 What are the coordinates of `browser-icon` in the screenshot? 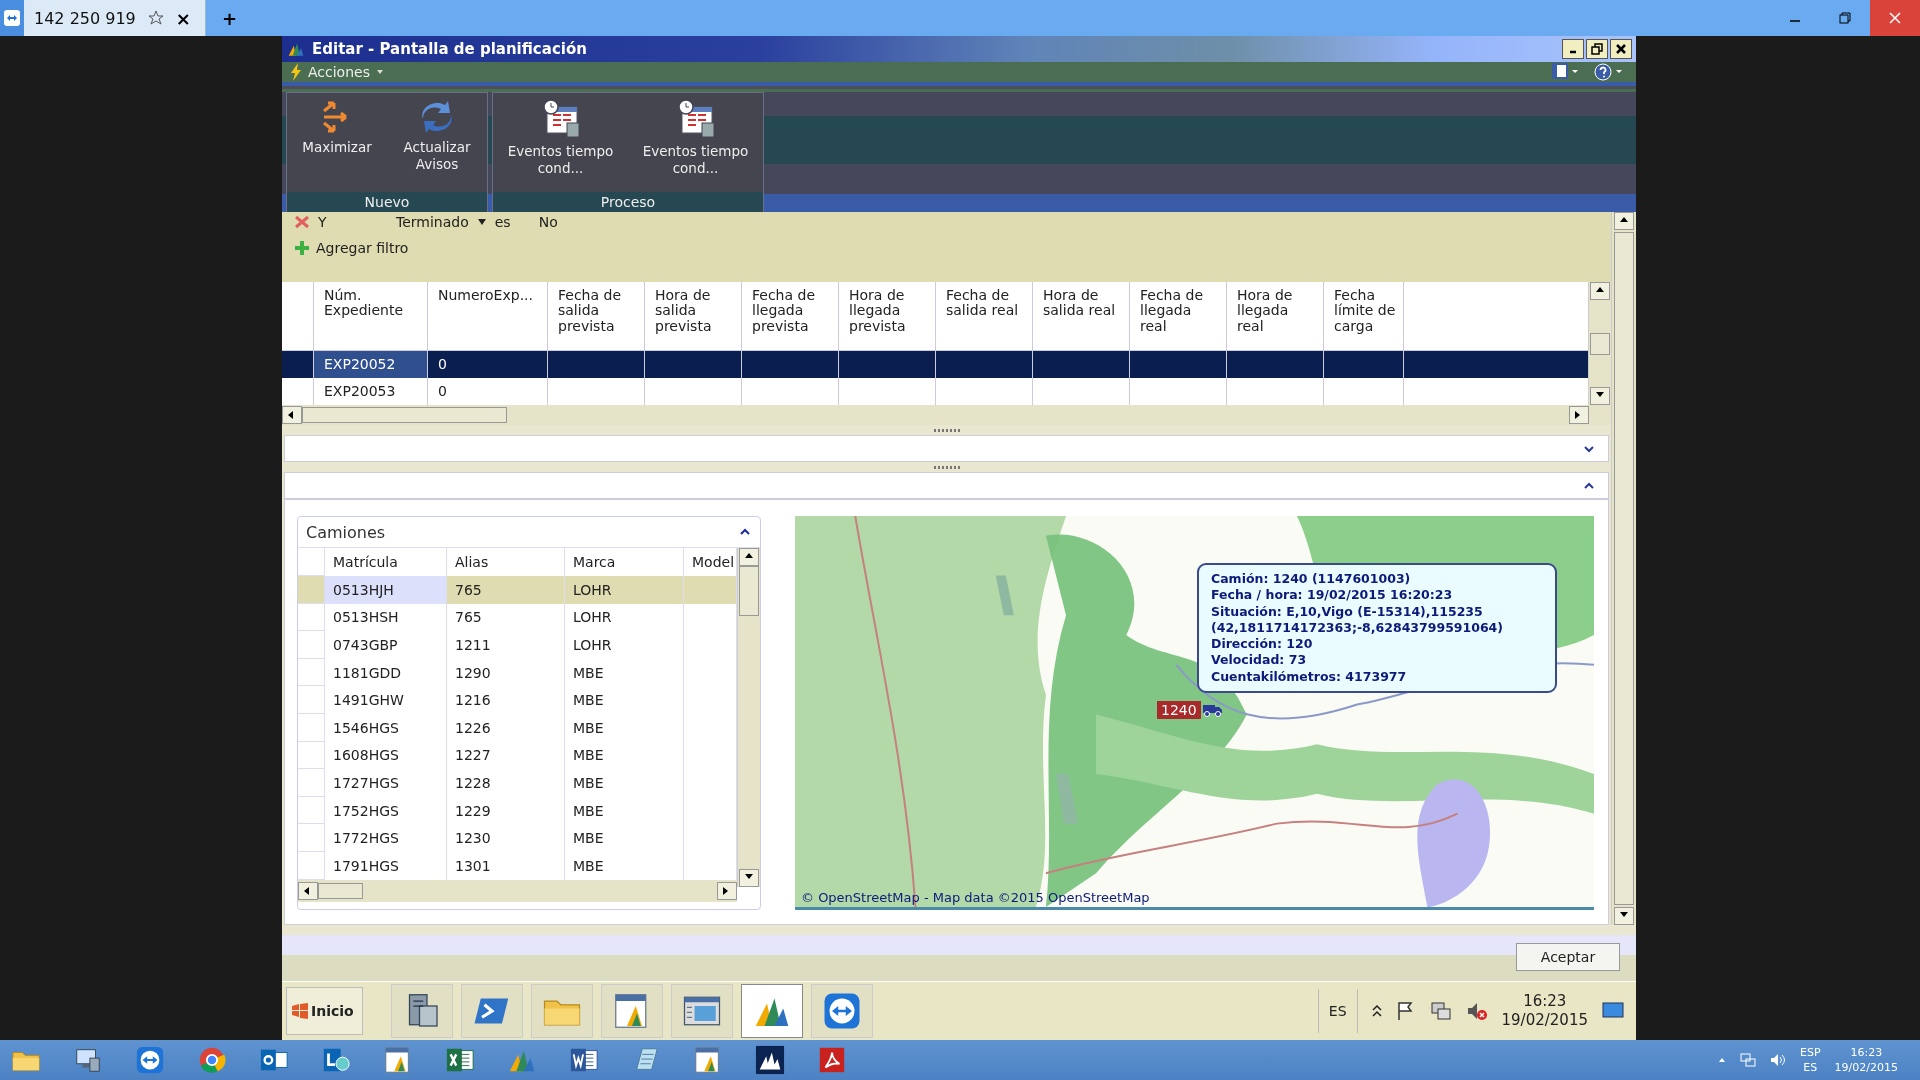 It's located at (212, 1060).